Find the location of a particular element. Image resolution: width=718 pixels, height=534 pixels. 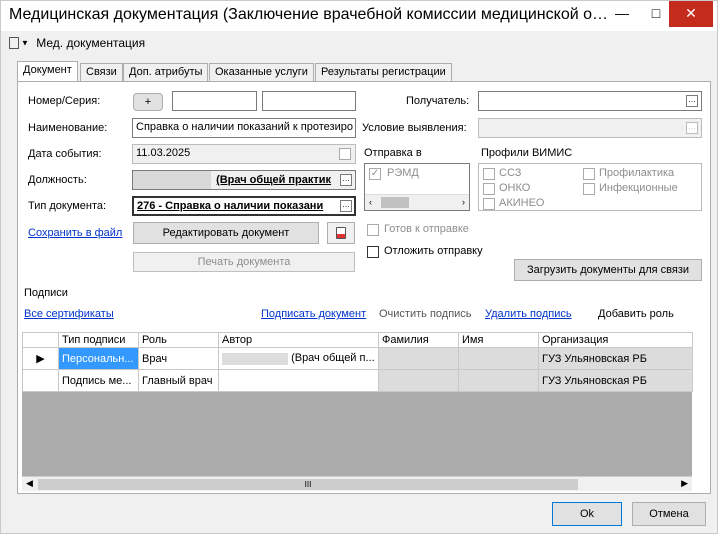

cell-role: Врач is located at coordinates (178, 358).